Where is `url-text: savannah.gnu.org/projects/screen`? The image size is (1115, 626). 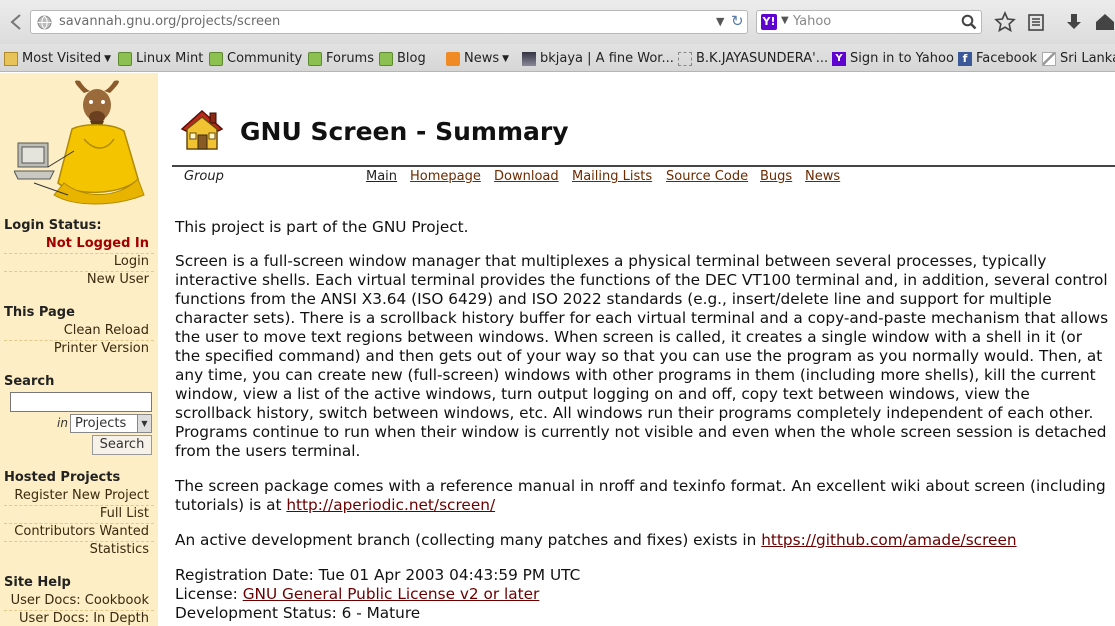 url-text: savannah.gnu.org/projects/screen is located at coordinates (170, 21).